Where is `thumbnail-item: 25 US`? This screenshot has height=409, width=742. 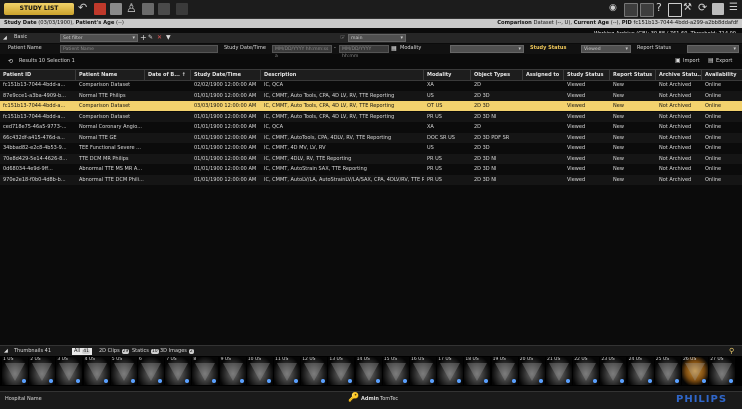
thumbnail-item: 25 US is located at coordinates (667, 371).